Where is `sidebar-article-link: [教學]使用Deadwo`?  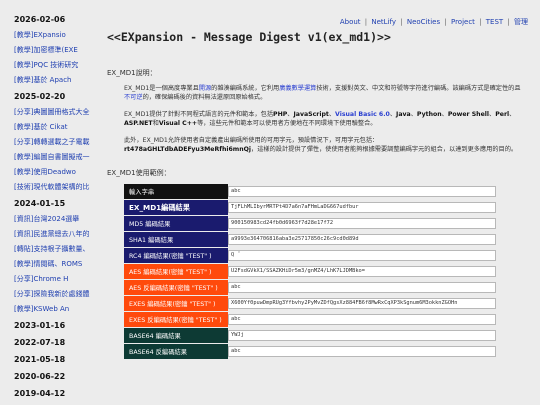 sidebar-article-link: [教學]使用Deadwo is located at coordinates (45, 172).